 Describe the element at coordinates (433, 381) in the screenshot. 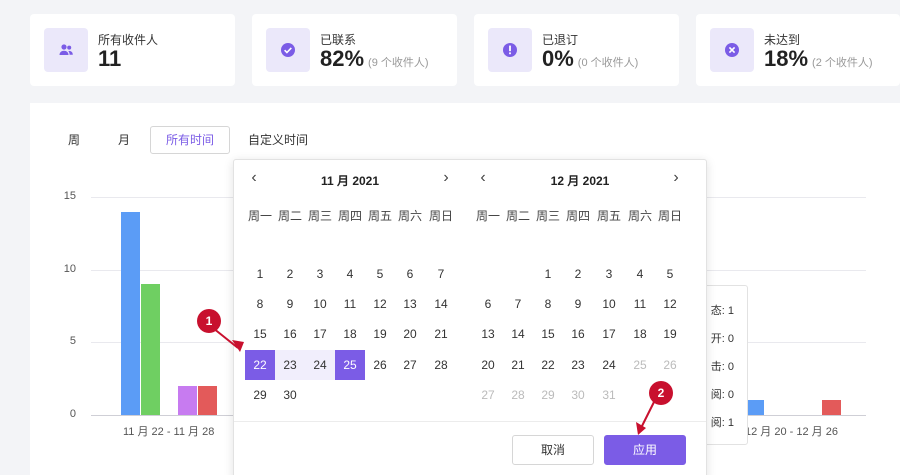

I see `annotation-arrows` at that location.